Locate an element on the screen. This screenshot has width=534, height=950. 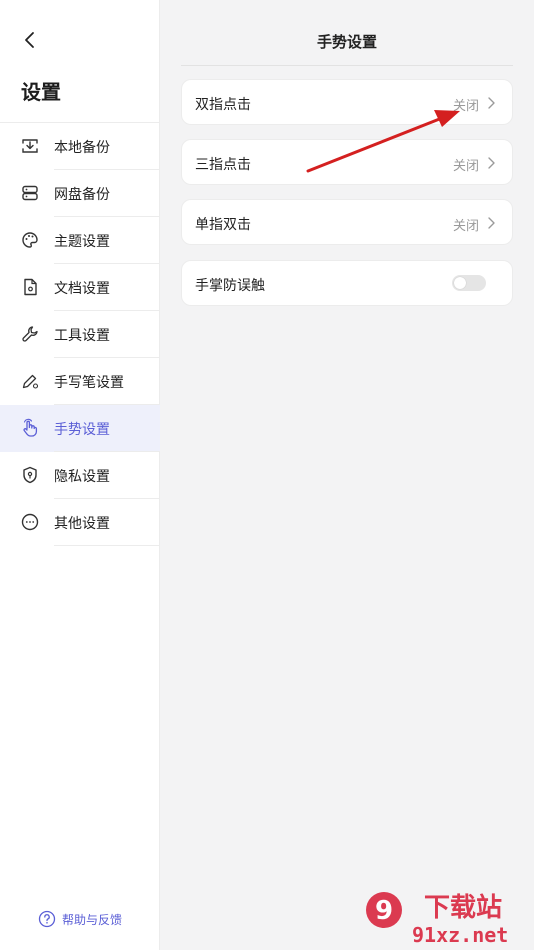
watermark-logo-icon: 9 下载站 91xz.net is located at coordinates (437, 919).